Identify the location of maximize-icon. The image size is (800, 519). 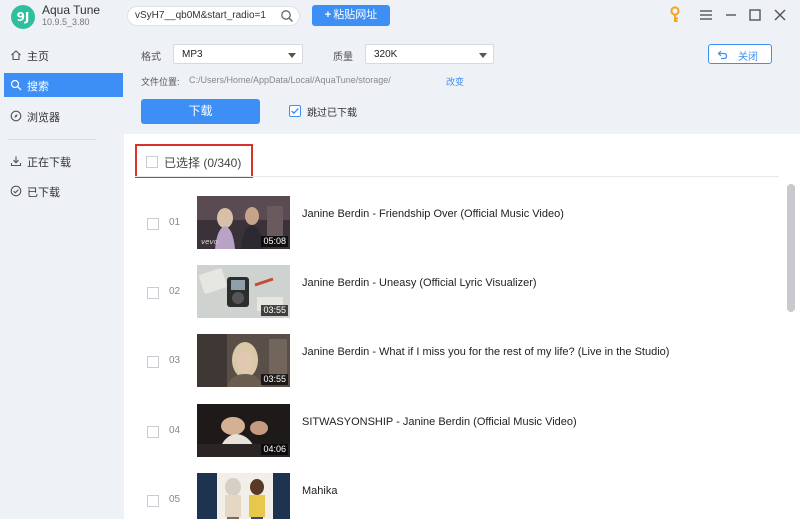
(755, 15).